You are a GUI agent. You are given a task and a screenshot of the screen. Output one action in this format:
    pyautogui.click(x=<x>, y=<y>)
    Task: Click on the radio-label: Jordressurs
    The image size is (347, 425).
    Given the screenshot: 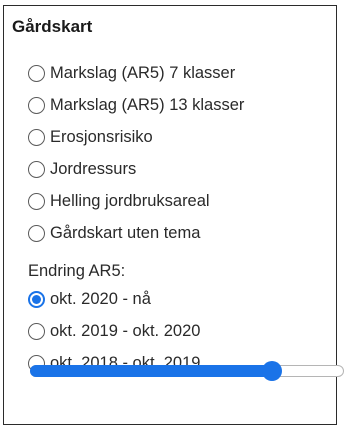 What is the action you would take?
    pyautogui.click(x=93, y=168)
    